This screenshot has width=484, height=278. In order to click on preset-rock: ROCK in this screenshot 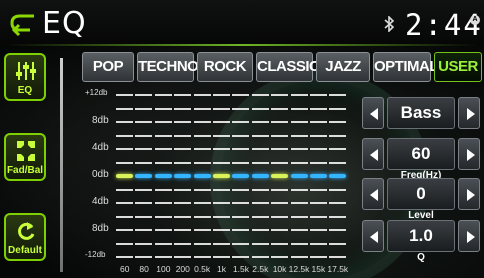, I will do `click(225, 67)`.